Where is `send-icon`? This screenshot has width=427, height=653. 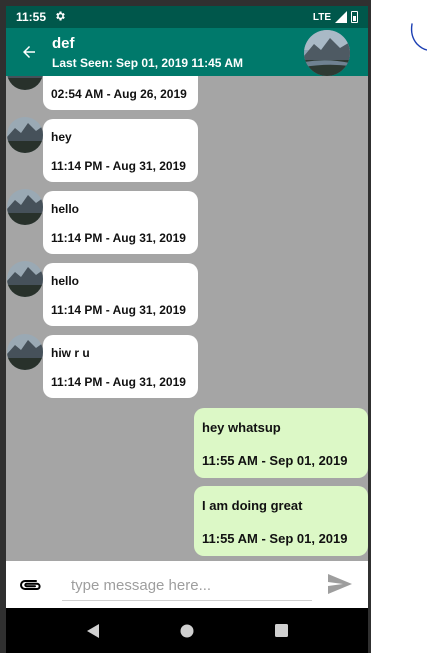 send-icon is located at coordinates (340, 584).